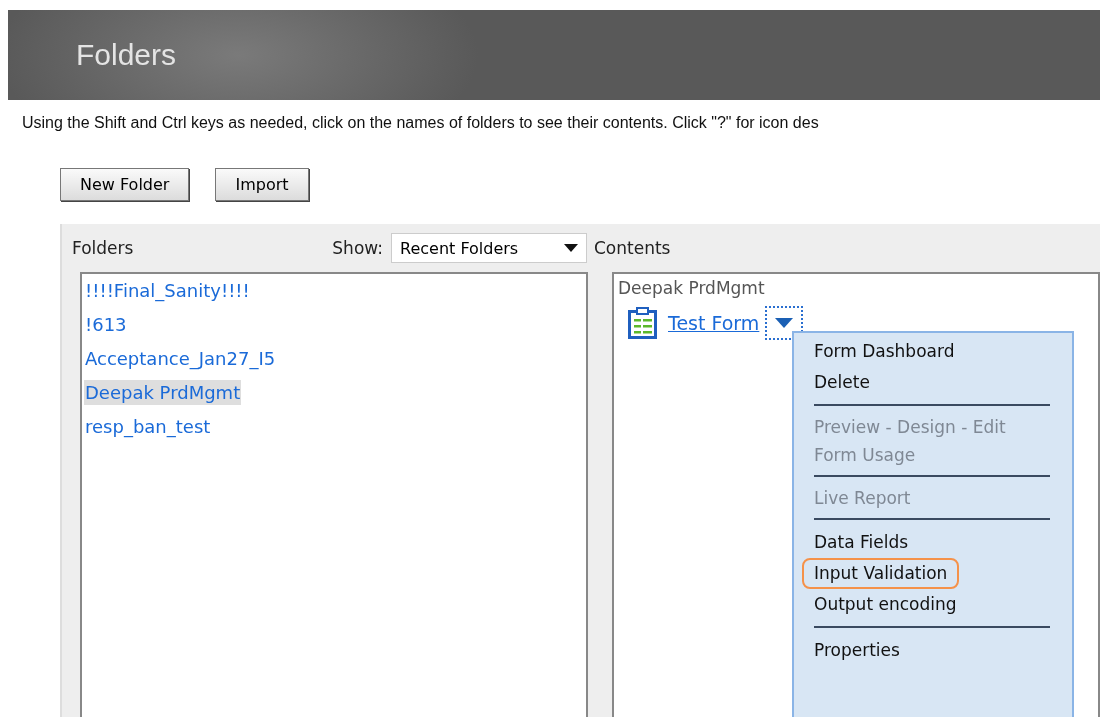  I want to click on folder-item: !!!!Final_Sanity!!!!, so click(167, 290).